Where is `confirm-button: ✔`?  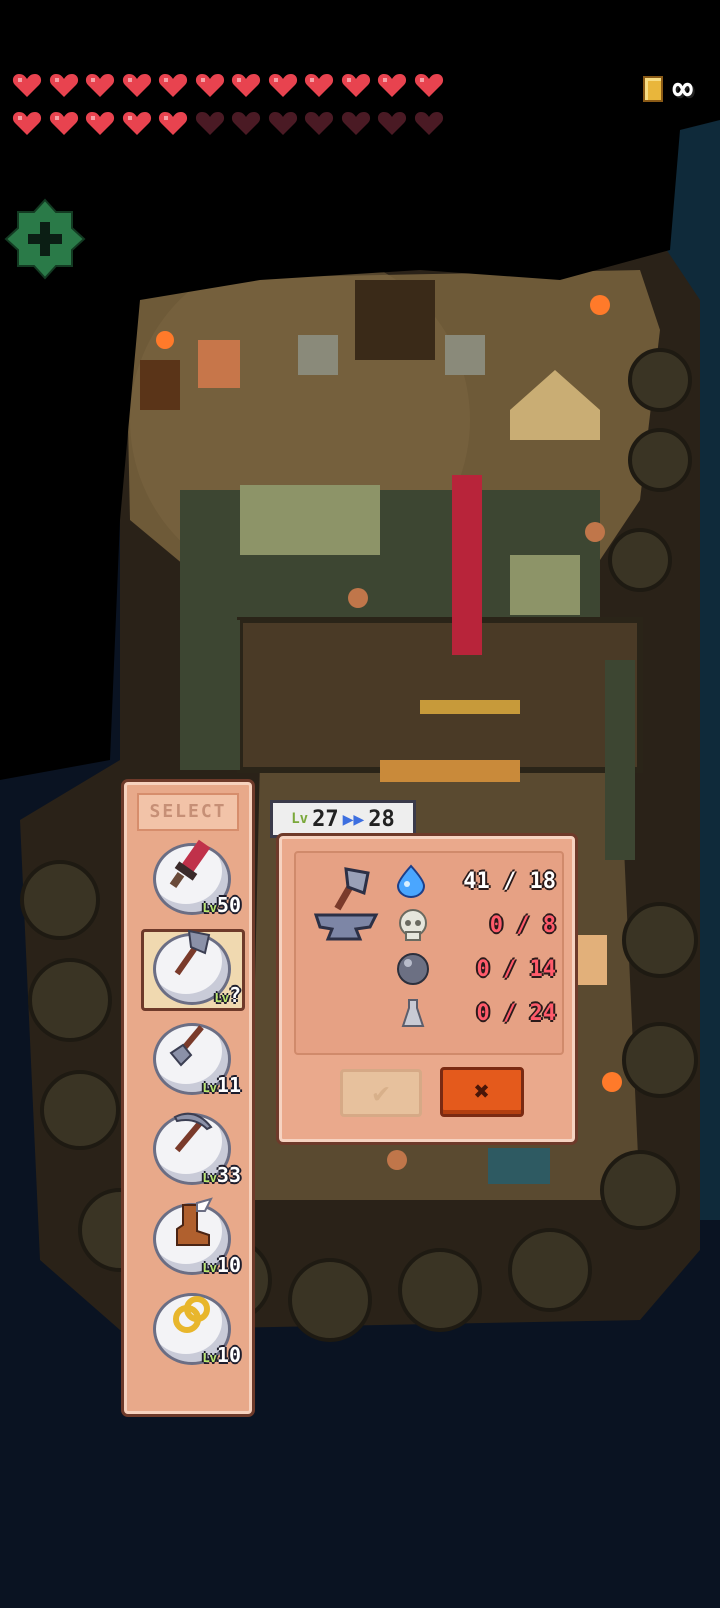 confirm-button: ✔ is located at coordinates (381, 1093).